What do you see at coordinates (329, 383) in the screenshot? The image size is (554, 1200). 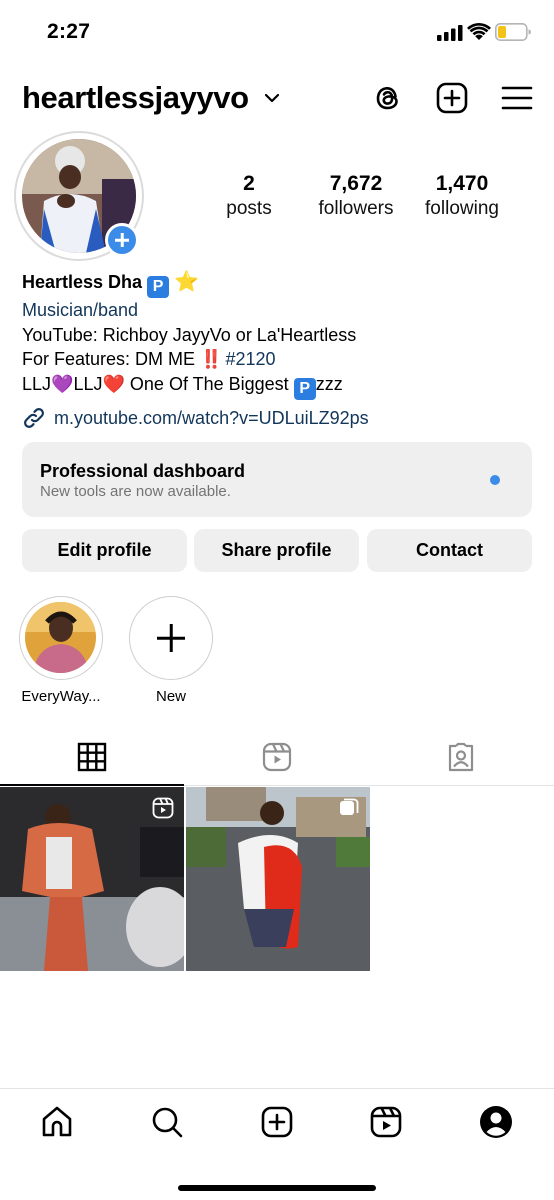 I see `bio-zzz-text: zzz` at bounding box center [329, 383].